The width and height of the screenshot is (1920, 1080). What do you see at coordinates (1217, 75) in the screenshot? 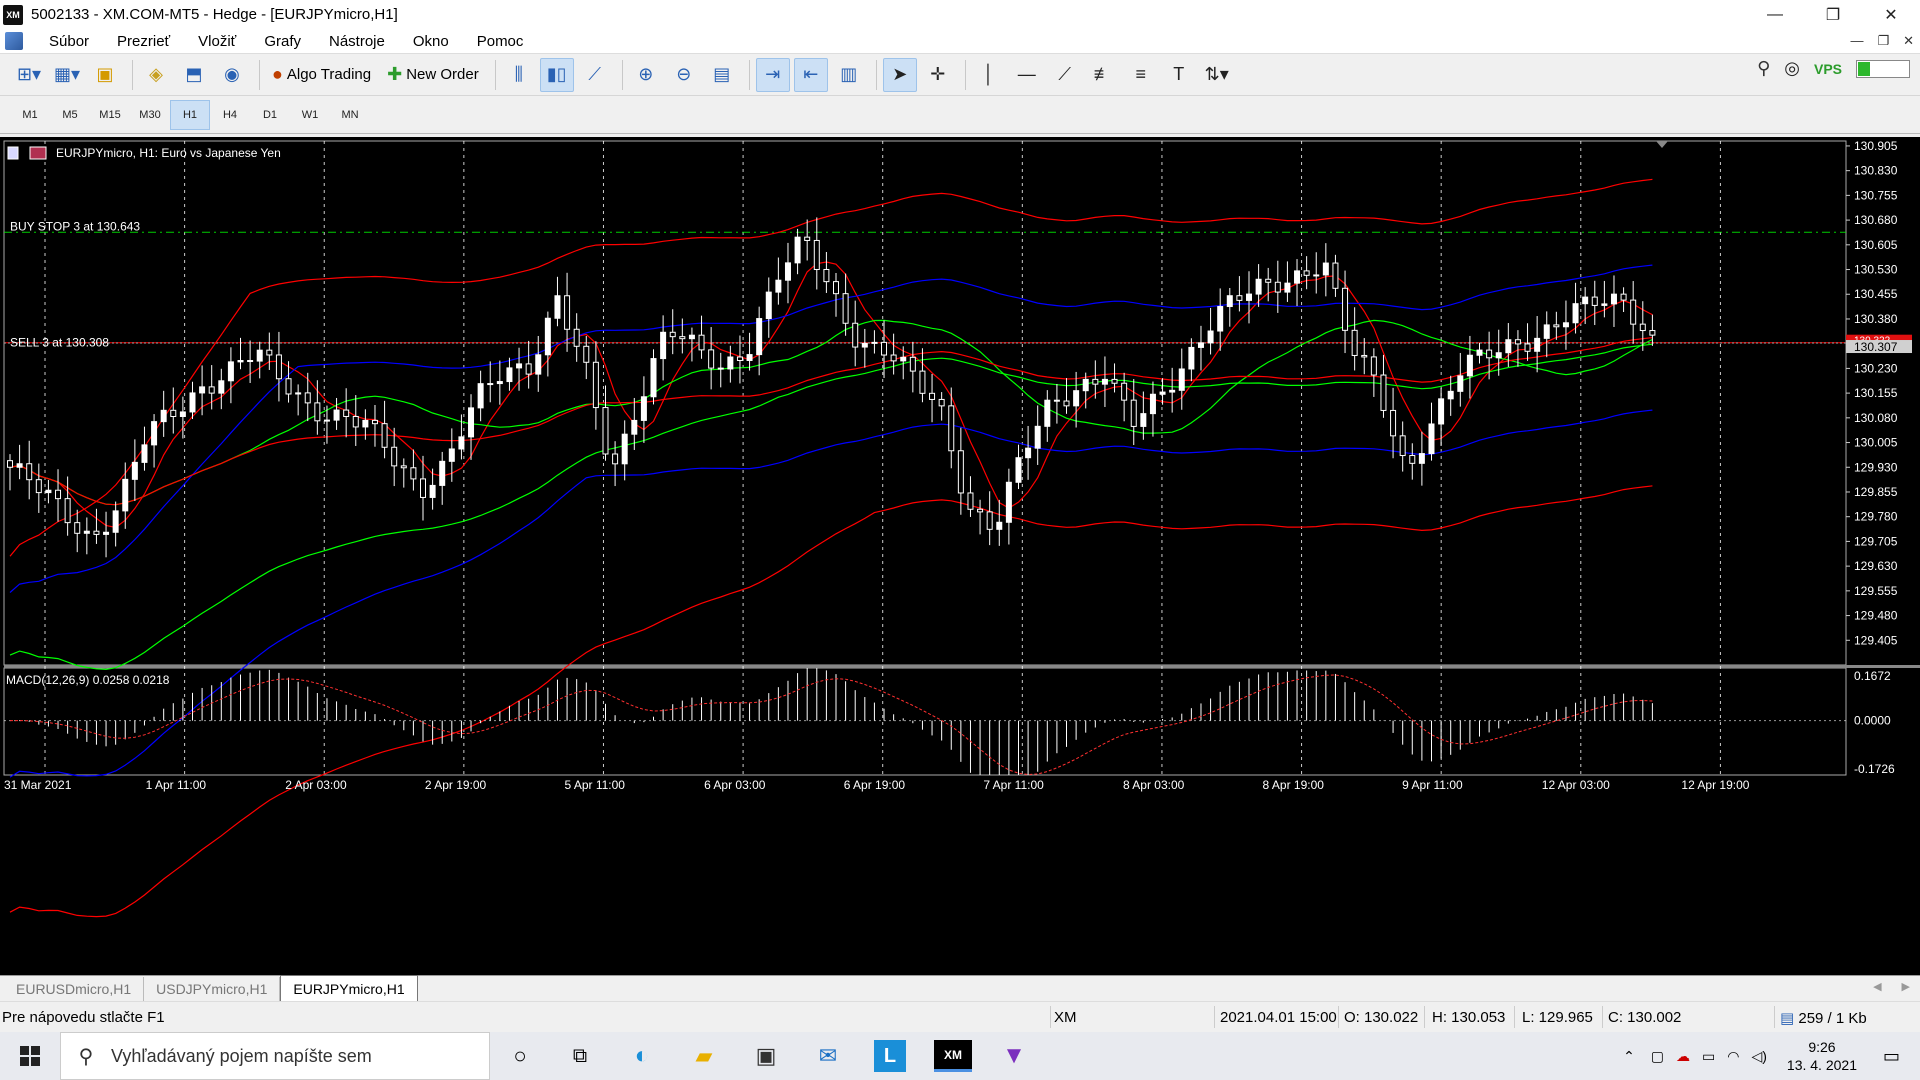
I see `arrows-icon: ⇅▾` at bounding box center [1217, 75].